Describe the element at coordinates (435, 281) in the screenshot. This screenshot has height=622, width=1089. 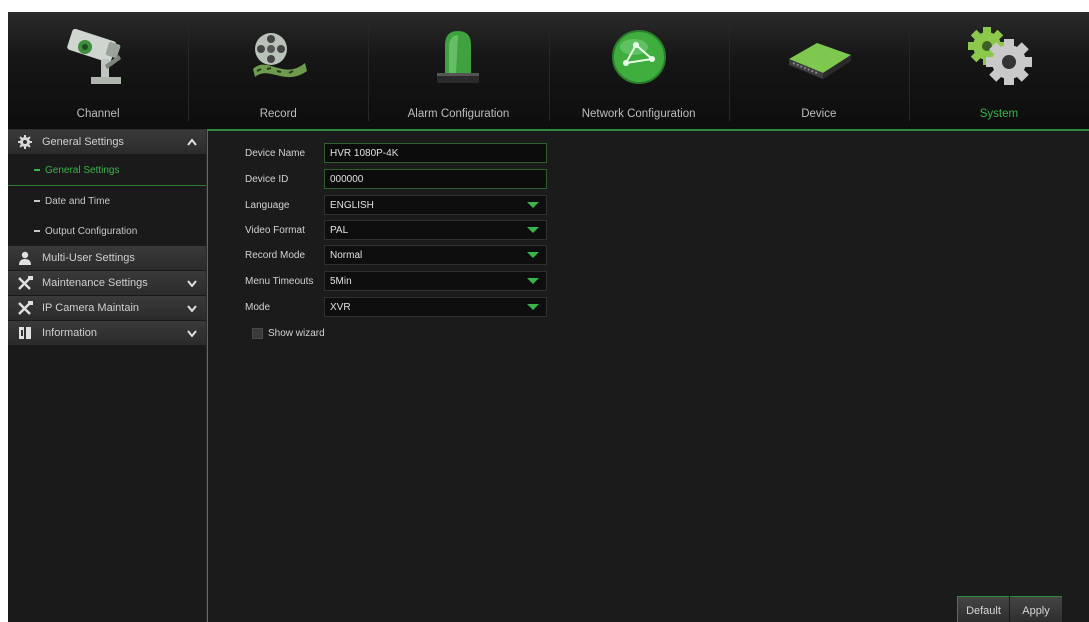
I see `menu-timeouts-select: 5Min` at that location.